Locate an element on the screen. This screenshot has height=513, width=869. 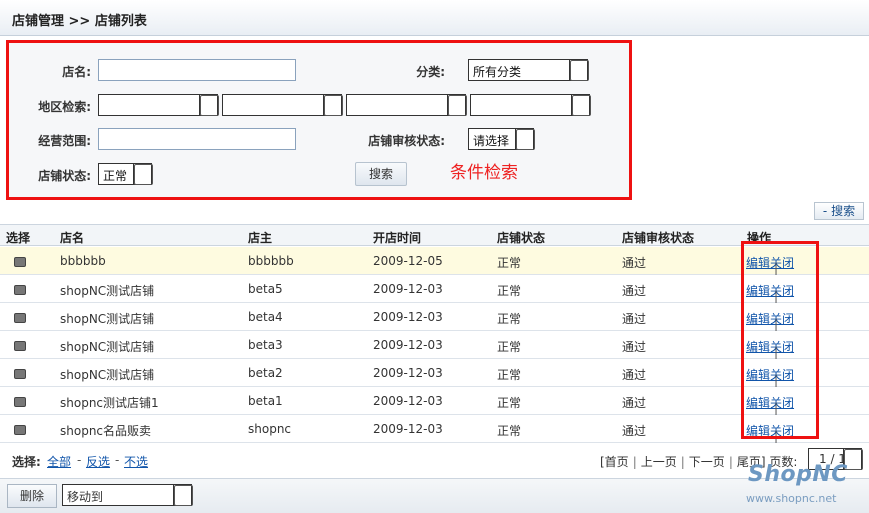
shop-owner: beta2 is located at coordinates (265, 373).